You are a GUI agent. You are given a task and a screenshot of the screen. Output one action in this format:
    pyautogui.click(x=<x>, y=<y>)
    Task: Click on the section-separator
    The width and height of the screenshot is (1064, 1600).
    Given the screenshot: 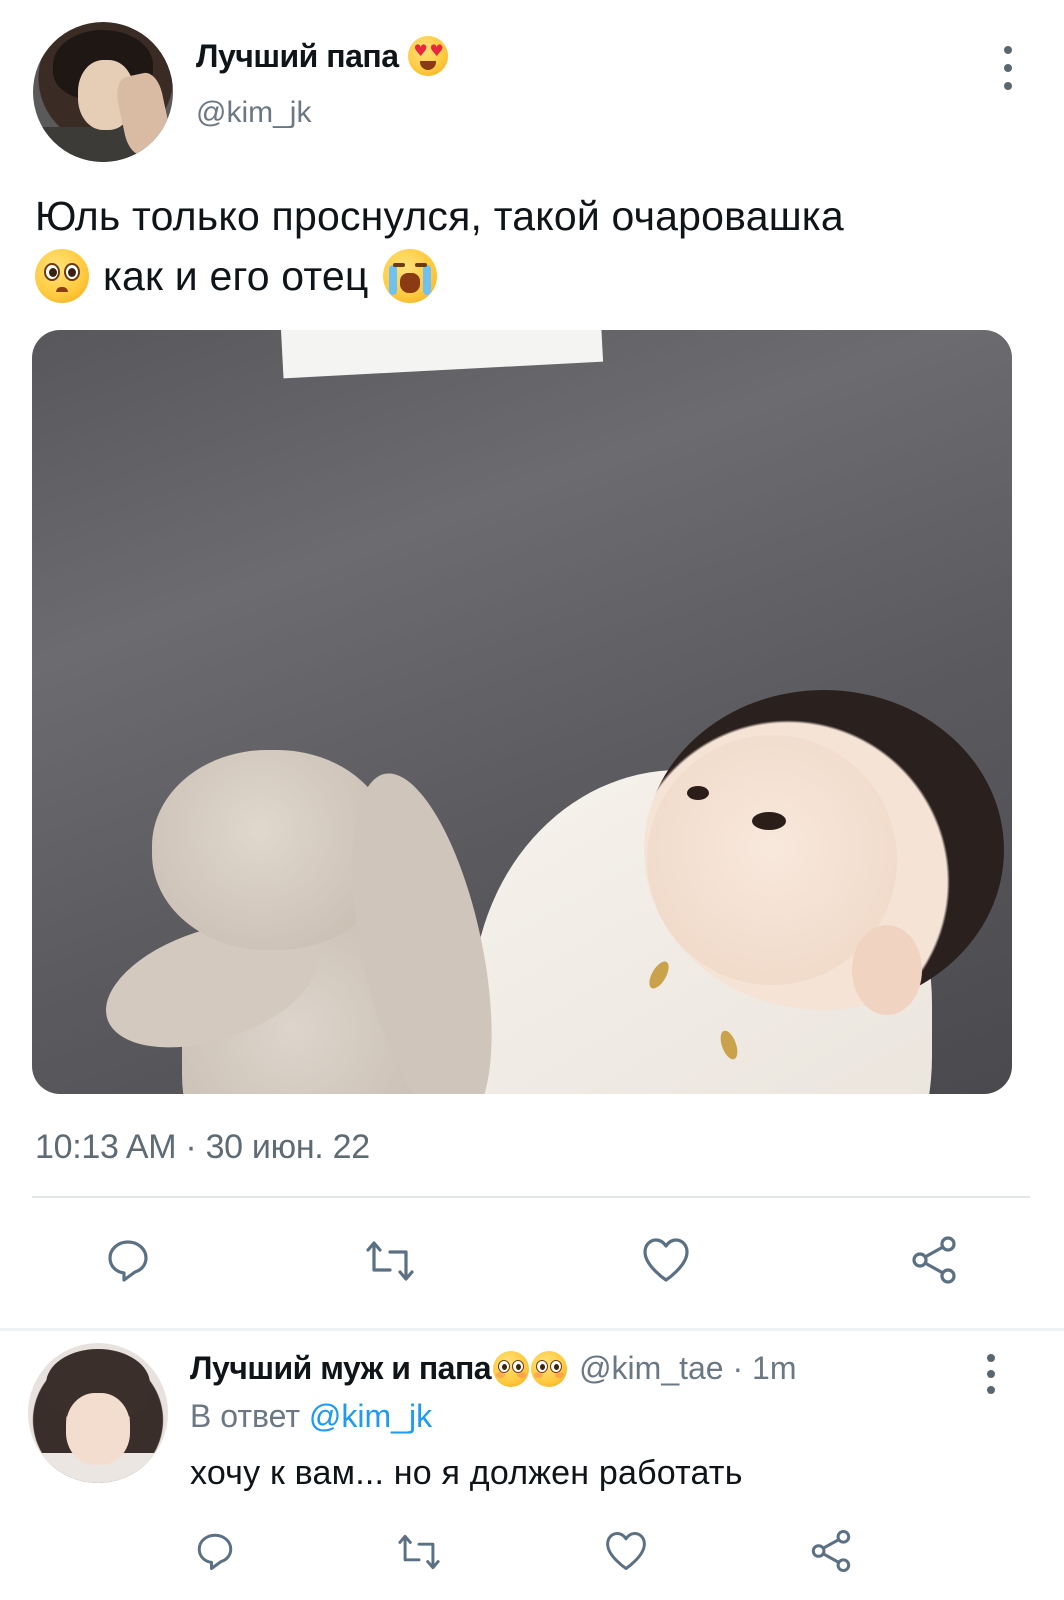 What is the action you would take?
    pyautogui.click(x=532, y=1329)
    